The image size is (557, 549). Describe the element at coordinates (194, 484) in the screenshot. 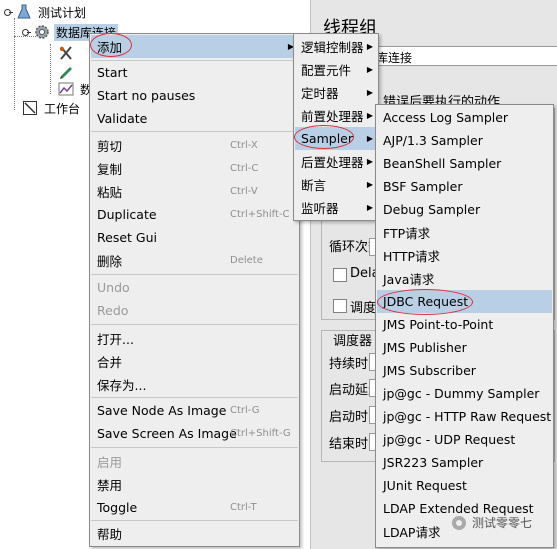

I see `menu-item-disable: 禁用` at that location.